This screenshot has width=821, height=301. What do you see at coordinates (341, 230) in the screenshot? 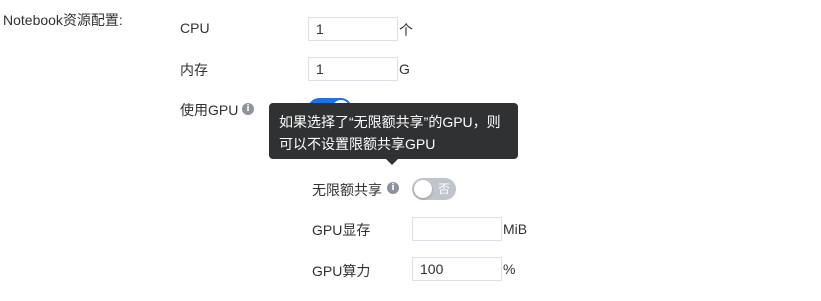
I see `gpu-memory-label: GPU显存` at bounding box center [341, 230].